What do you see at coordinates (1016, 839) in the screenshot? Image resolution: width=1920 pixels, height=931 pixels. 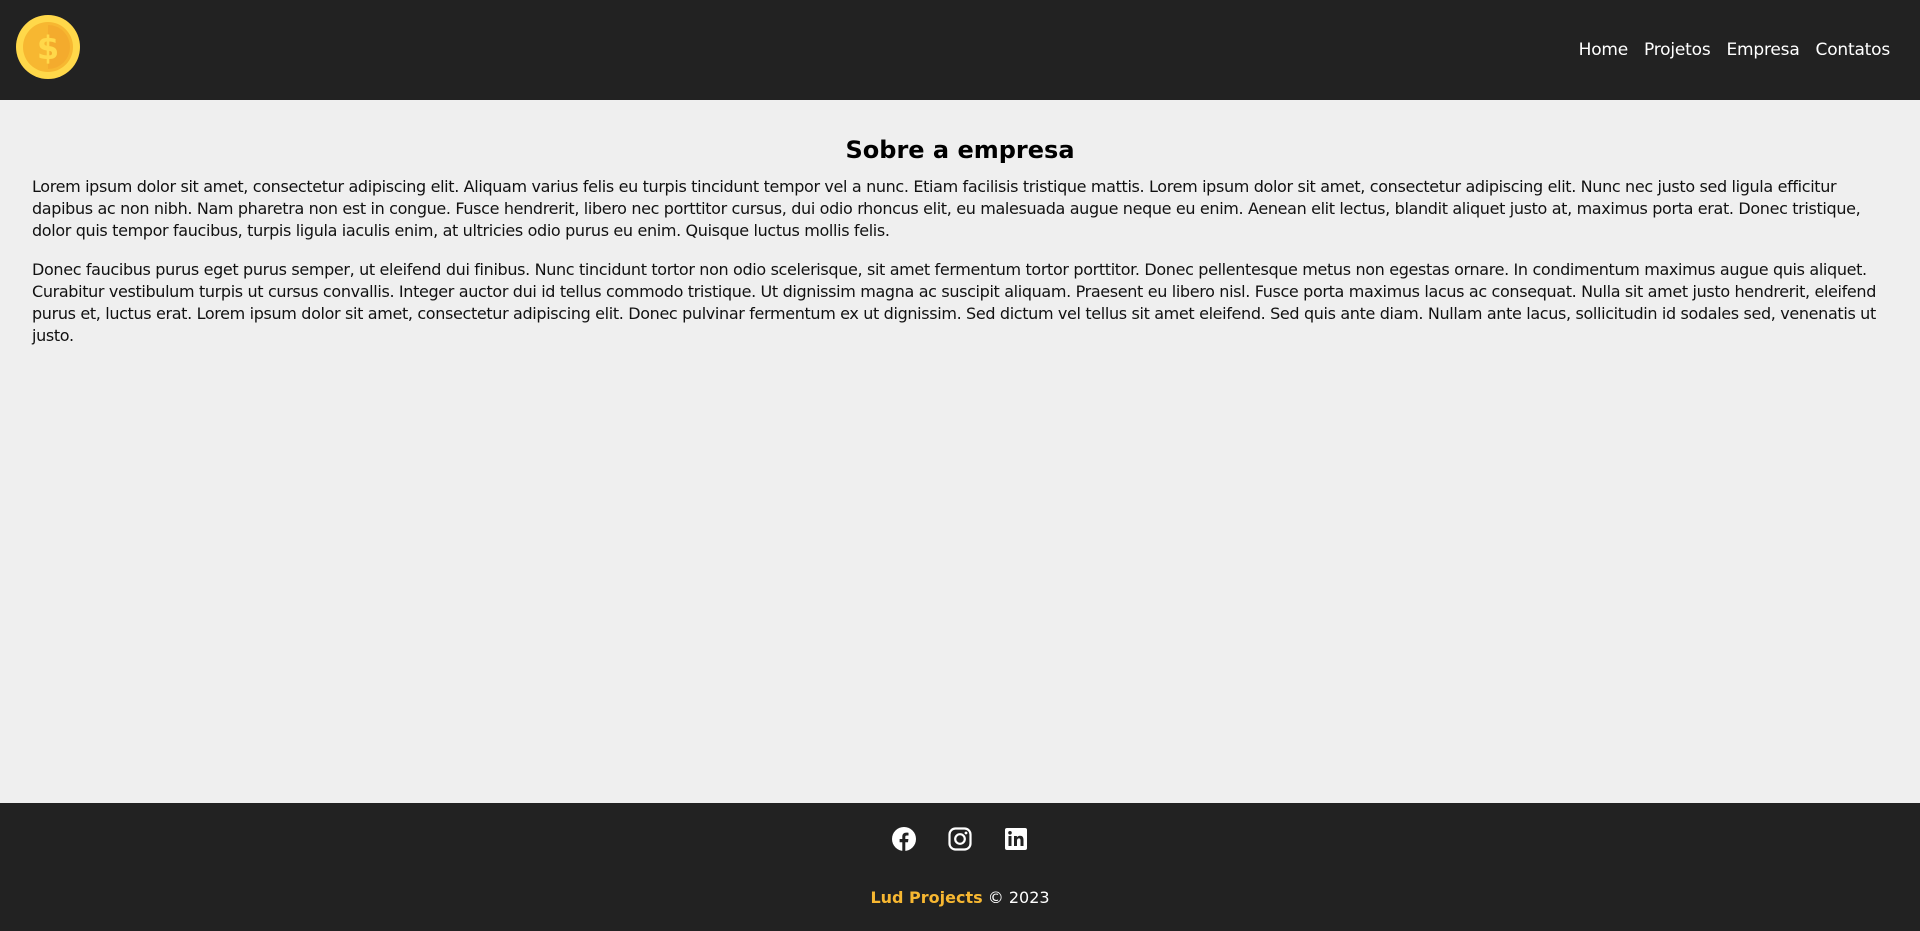 I see `linkedin-icon` at bounding box center [1016, 839].